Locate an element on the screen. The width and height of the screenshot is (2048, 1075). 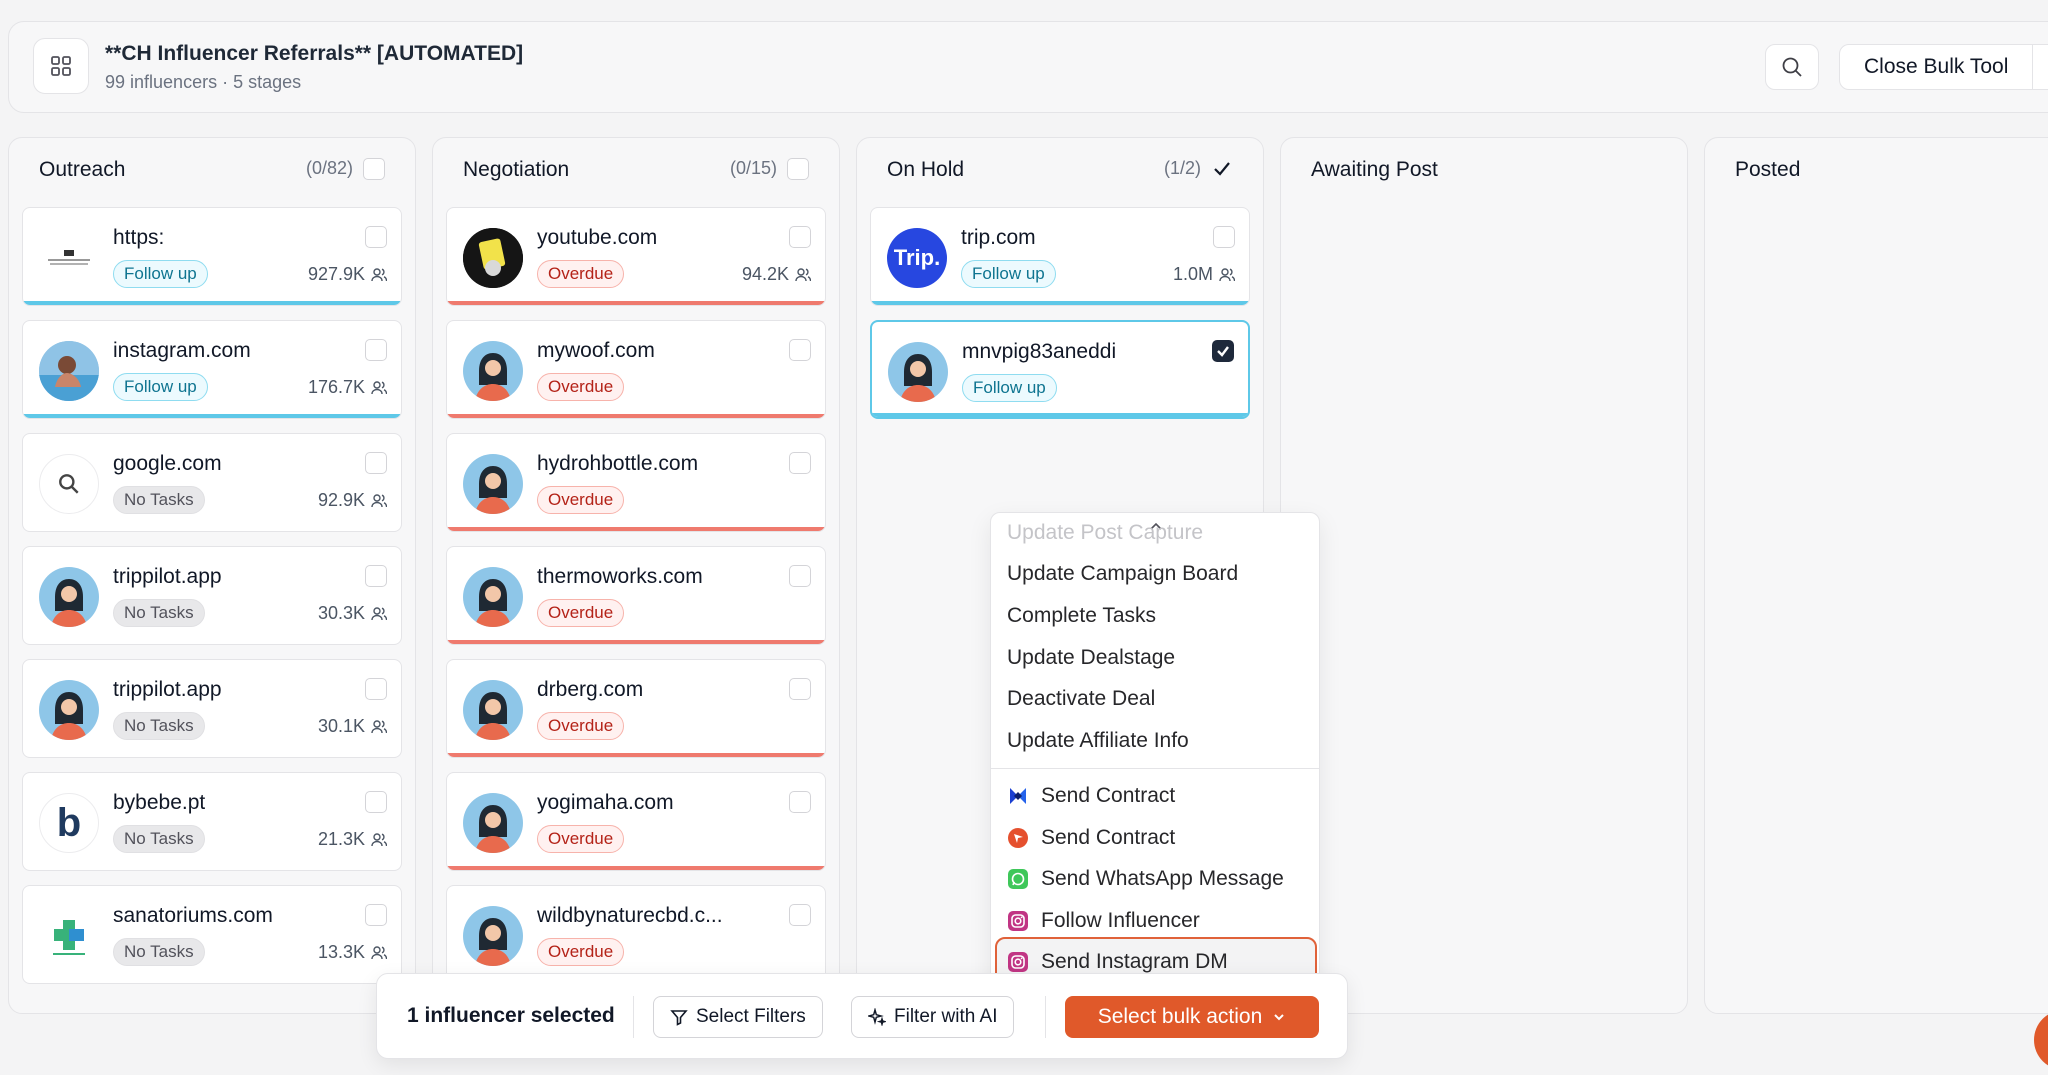
influencer-card: yogimaha.com Overdue is located at coordinates (636, 821).